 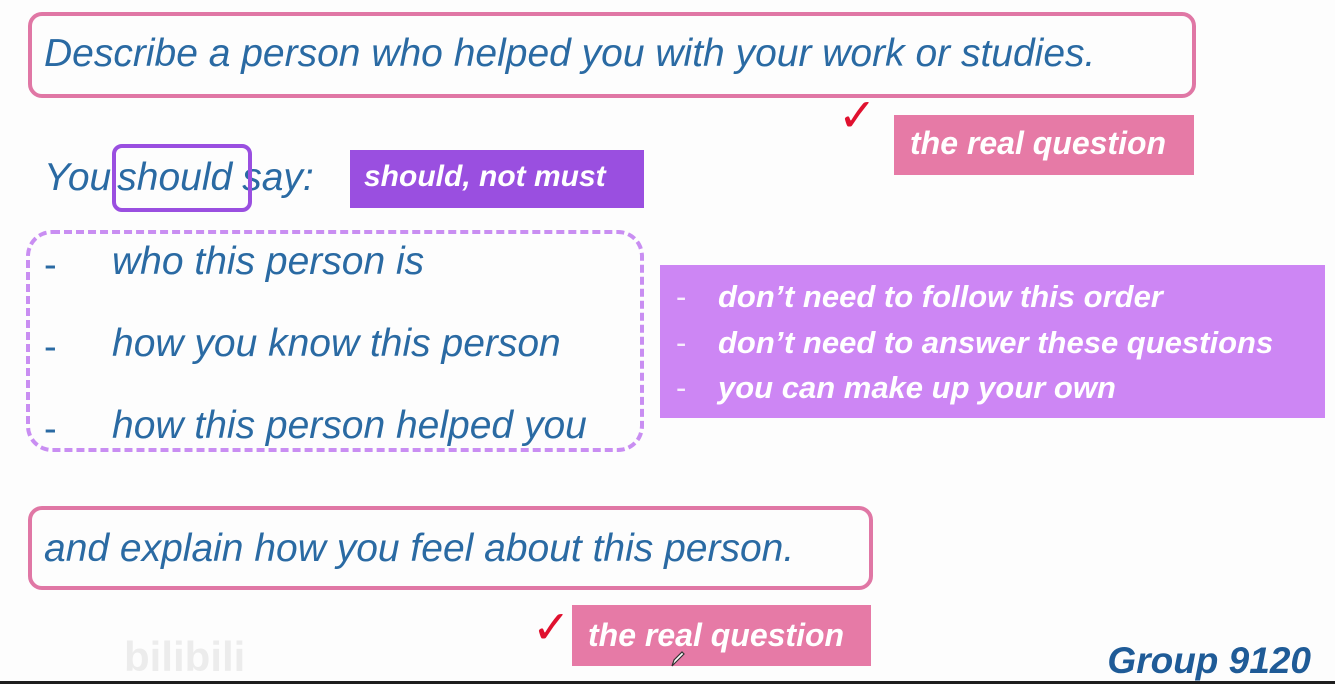 I want to click on note-item: - you can make up your own, so click(x=896, y=387).